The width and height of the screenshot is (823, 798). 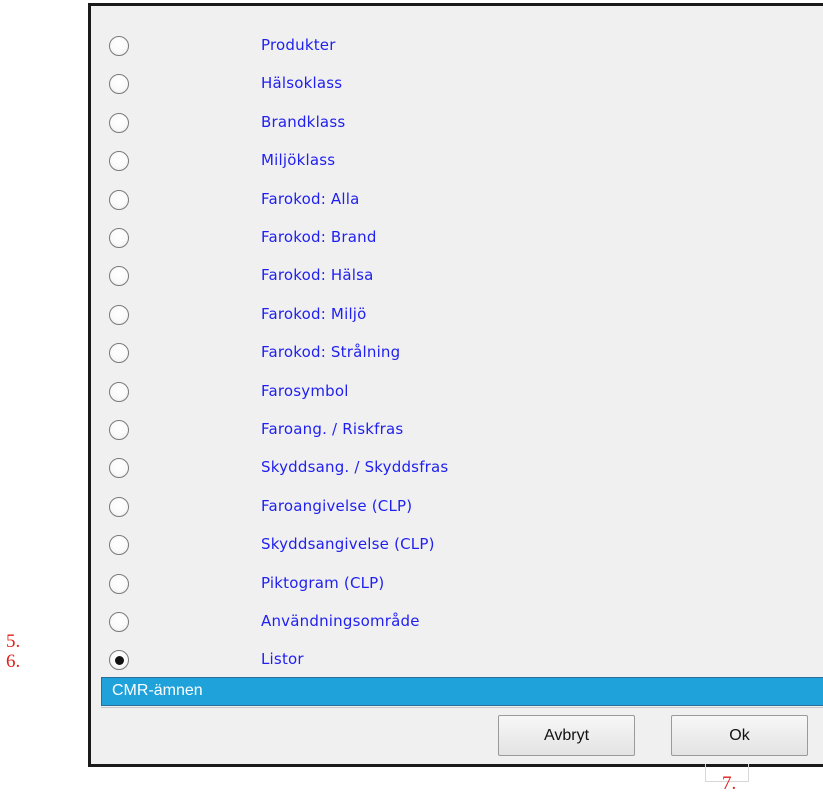 I want to click on radio-option-label: Farokod: Alla, so click(x=310, y=199).